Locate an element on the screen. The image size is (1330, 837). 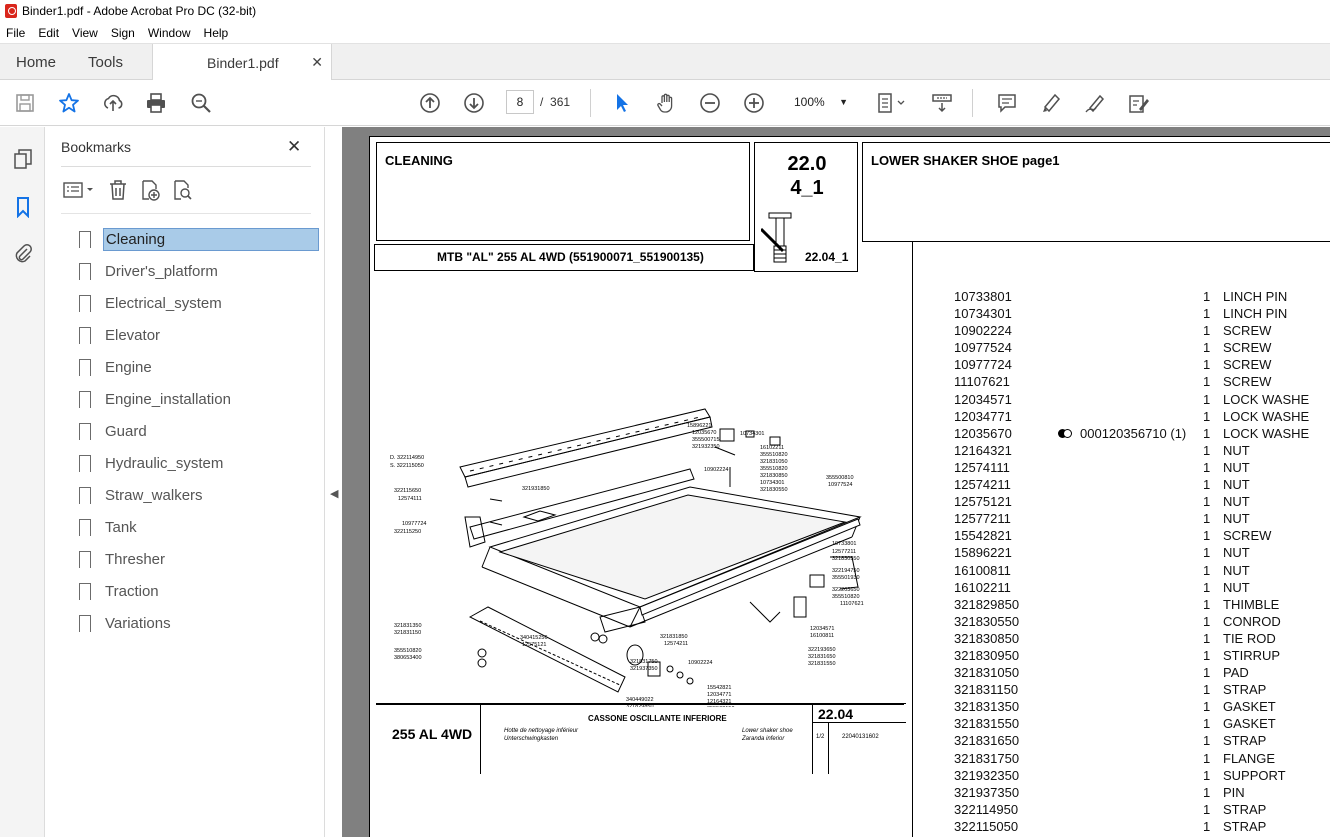
page-number-input: 8 is located at coordinates (520, 102).